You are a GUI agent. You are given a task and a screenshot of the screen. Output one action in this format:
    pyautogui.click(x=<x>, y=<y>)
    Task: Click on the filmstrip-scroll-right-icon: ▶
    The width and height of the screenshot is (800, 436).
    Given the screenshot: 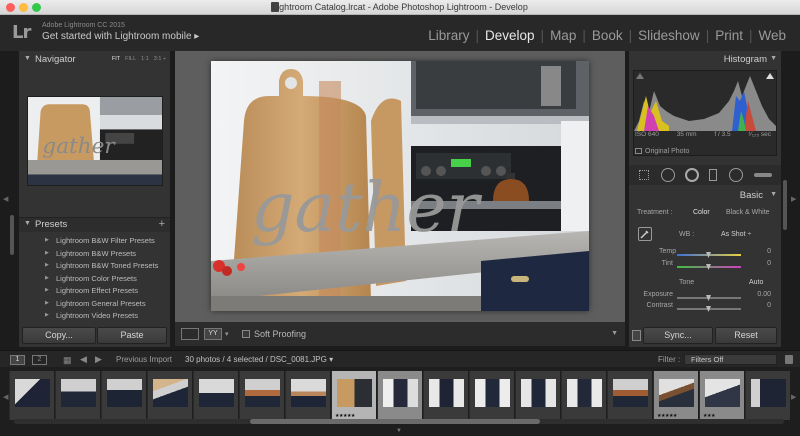 What is the action you would take?
    pyautogui.click(x=793, y=397)
    